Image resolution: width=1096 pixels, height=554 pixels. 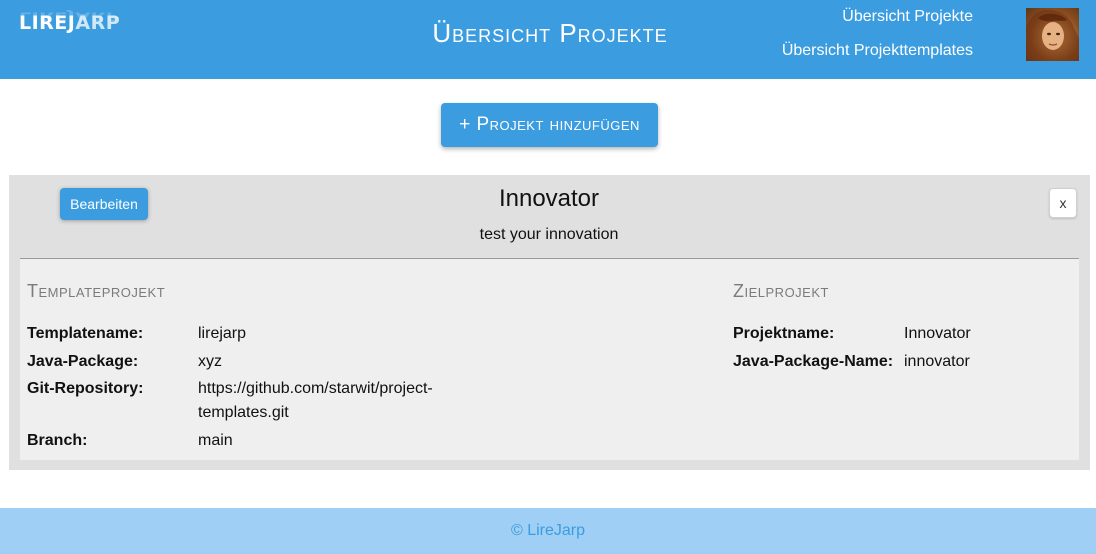 What do you see at coordinates (57, 440) in the screenshot?
I see `branch-label: Branch:` at bounding box center [57, 440].